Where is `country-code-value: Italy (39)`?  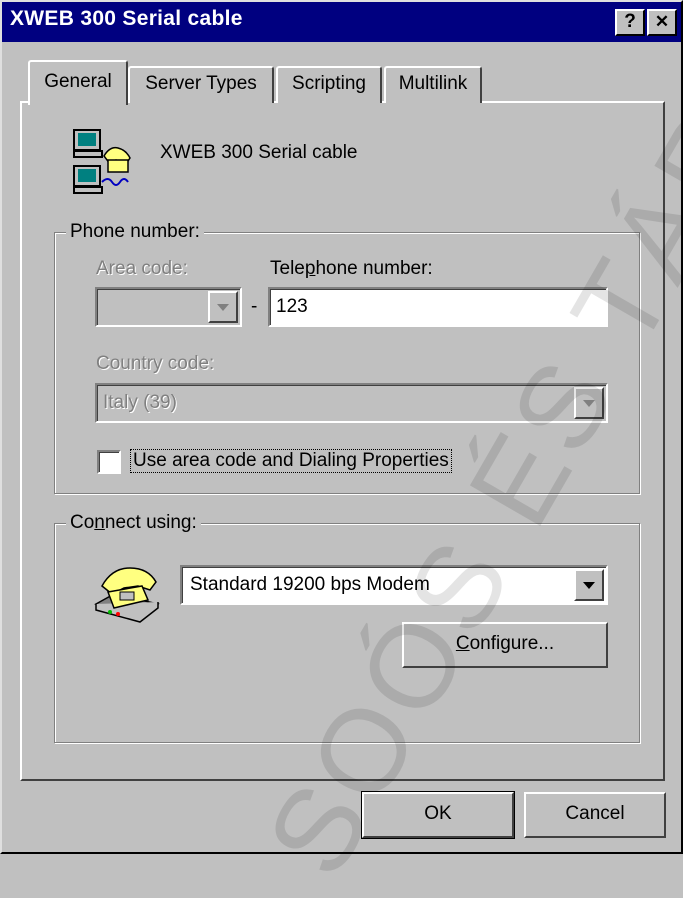
country-code-value: Italy (39) is located at coordinates (140, 402).